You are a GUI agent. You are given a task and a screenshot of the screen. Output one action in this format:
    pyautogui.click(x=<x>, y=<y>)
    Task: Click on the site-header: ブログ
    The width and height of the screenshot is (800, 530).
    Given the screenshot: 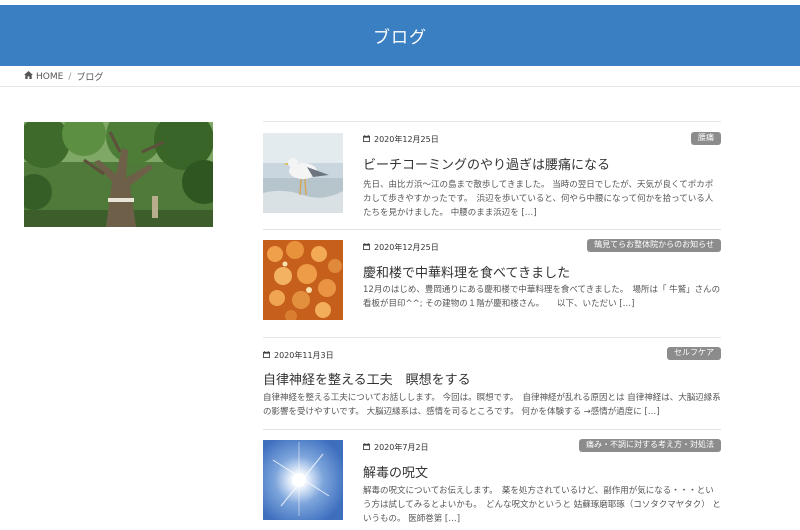 What is the action you would take?
    pyautogui.click(x=400, y=35)
    